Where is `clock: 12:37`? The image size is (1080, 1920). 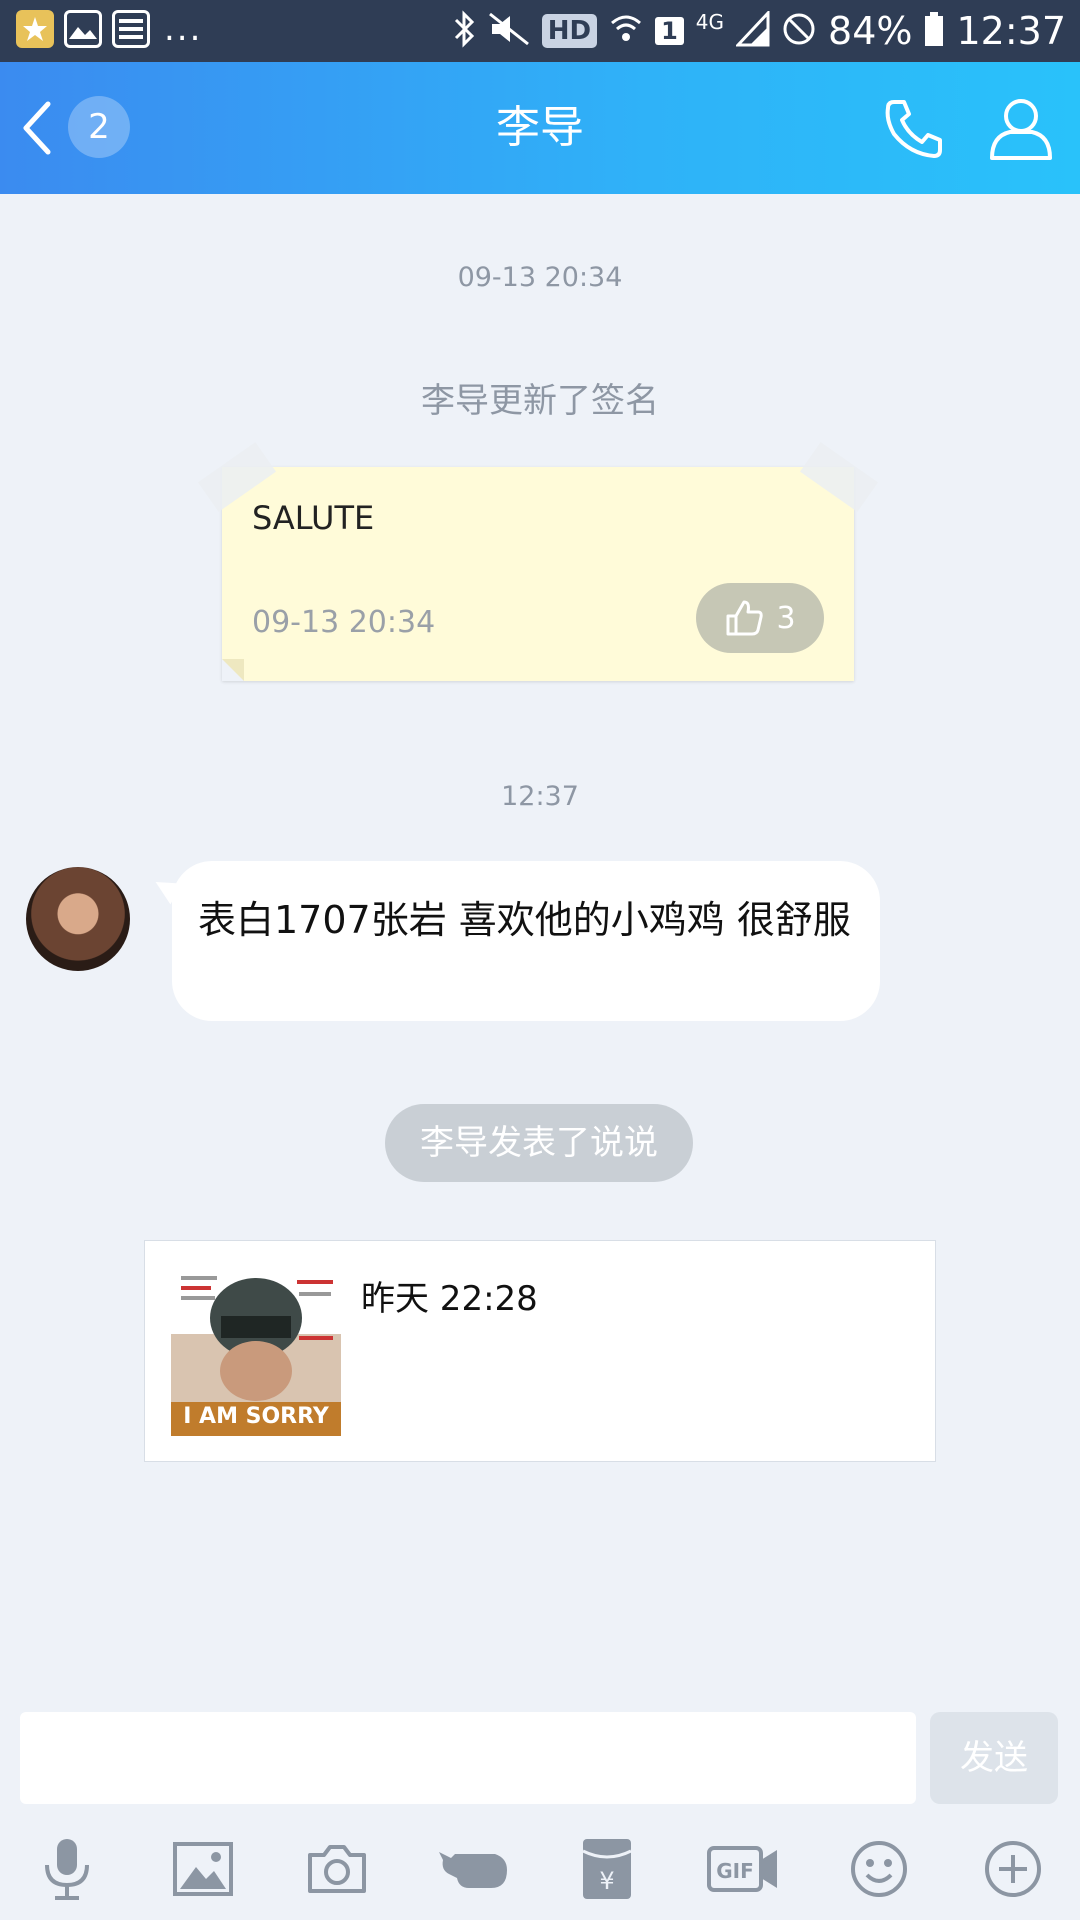 clock: 12:37 is located at coordinates (1011, 31).